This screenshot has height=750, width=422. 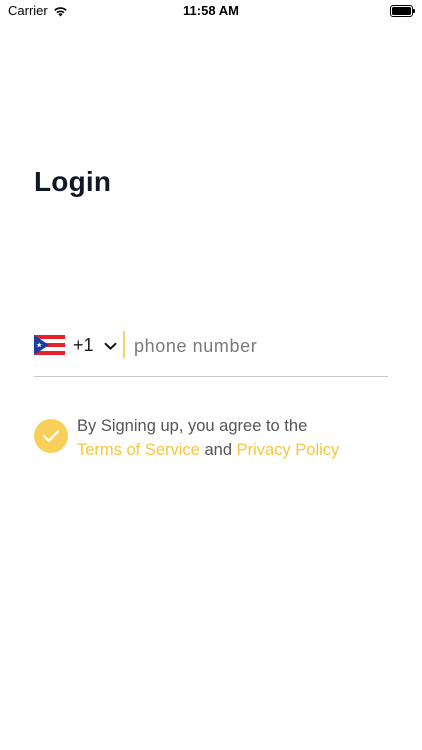 What do you see at coordinates (288, 450) in the screenshot?
I see `privacy-policy-link: Privacy Policy` at bounding box center [288, 450].